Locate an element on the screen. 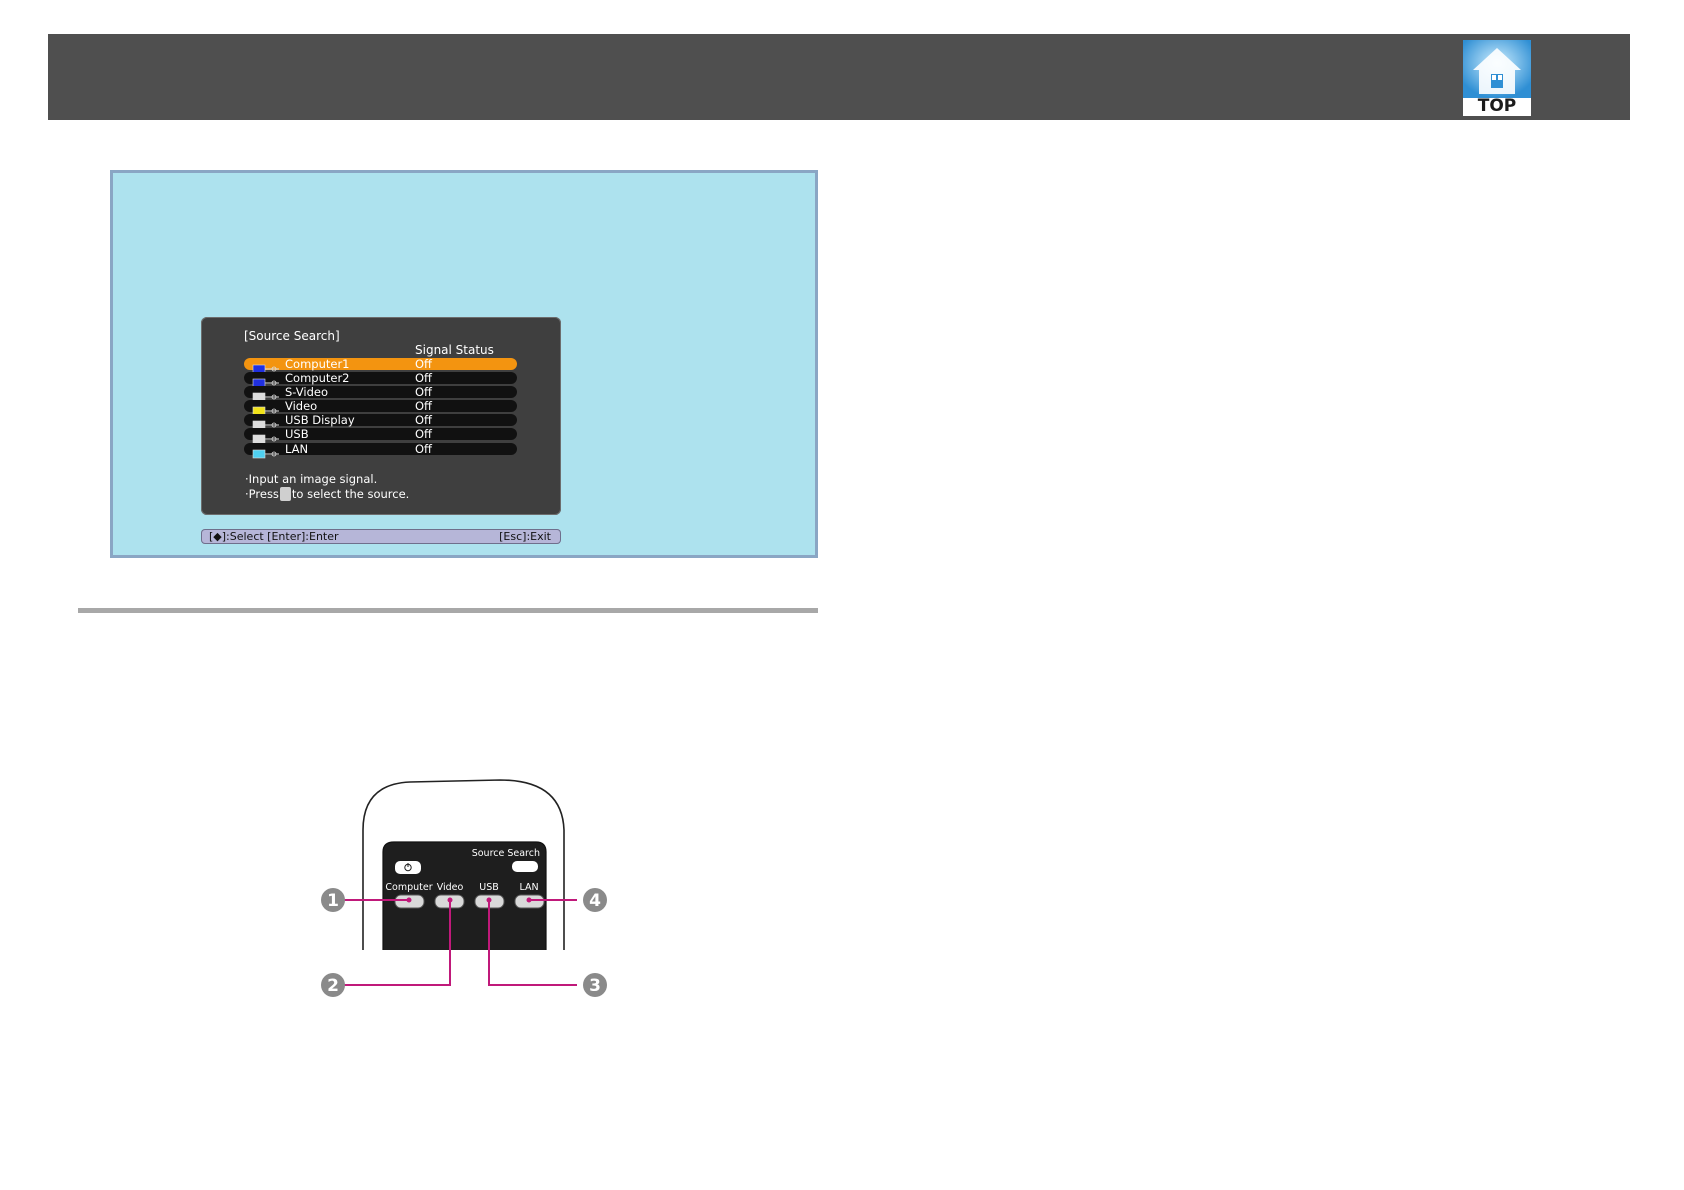 This screenshot has width=1684, height=1190. top-link: TOP is located at coordinates (1497, 78).